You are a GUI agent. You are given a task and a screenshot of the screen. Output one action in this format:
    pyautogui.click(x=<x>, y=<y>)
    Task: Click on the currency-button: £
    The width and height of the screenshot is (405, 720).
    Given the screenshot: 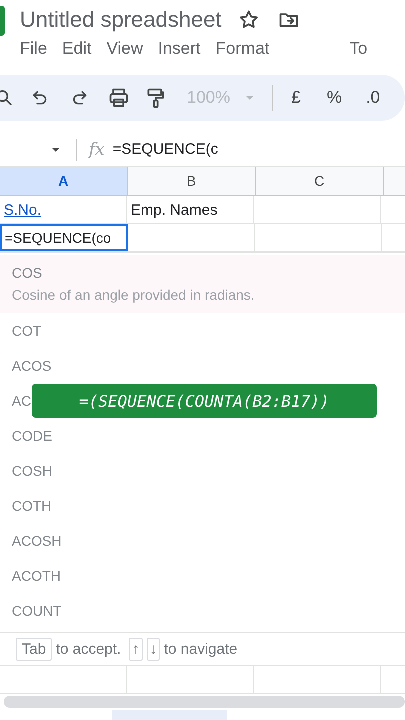 What is the action you would take?
    pyautogui.click(x=296, y=98)
    